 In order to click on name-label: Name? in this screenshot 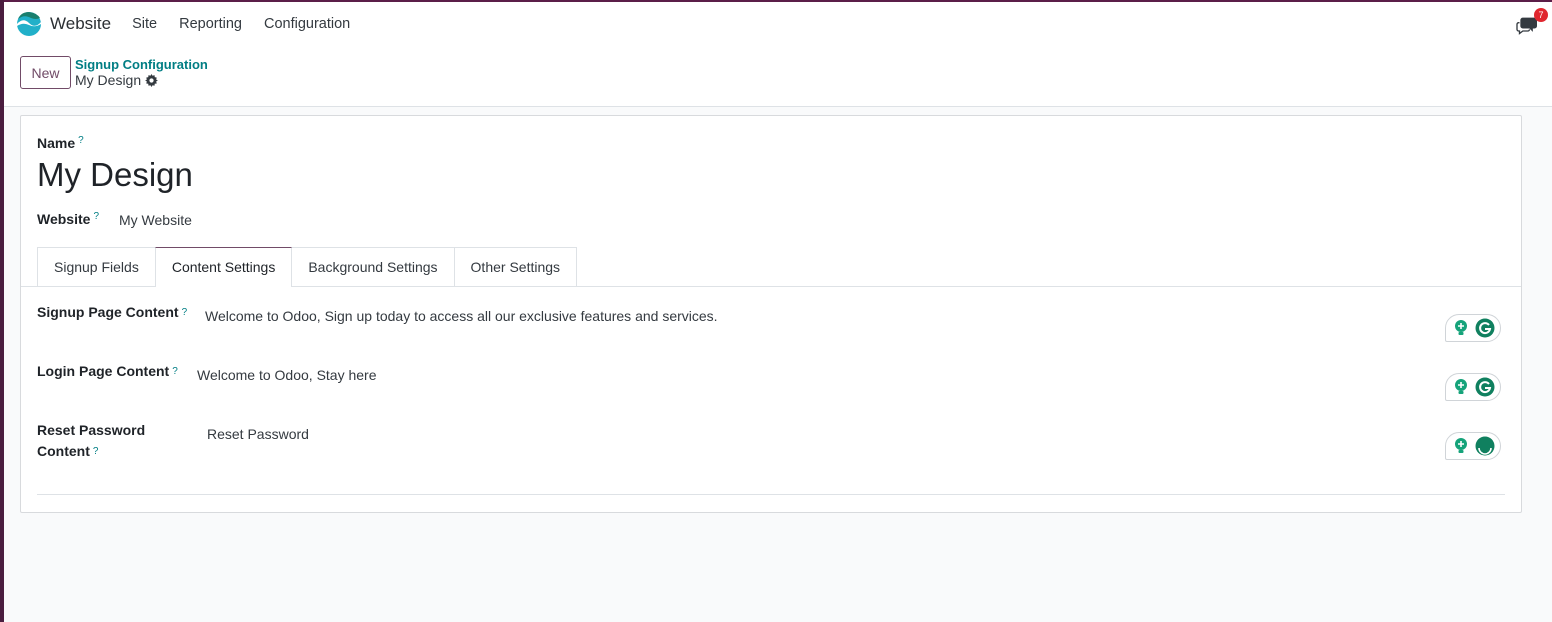, I will do `click(60, 143)`.